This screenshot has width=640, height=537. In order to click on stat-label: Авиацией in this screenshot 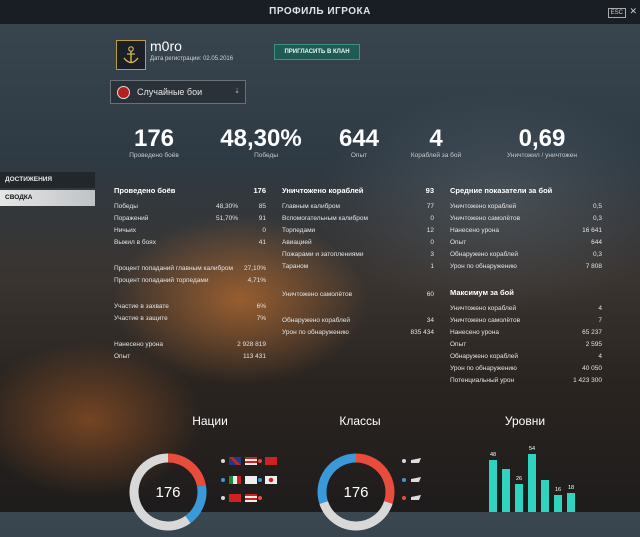, I will do `click(297, 242)`.